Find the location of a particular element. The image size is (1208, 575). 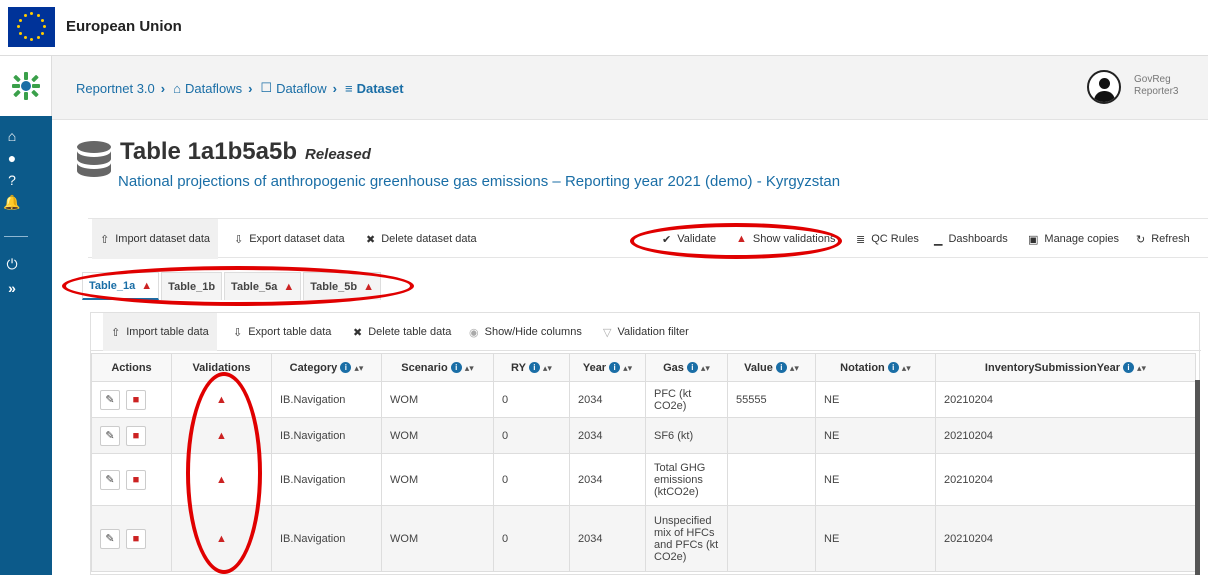

tab-table-5b: Table_5b ▲ is located at coordinates (342, 286).